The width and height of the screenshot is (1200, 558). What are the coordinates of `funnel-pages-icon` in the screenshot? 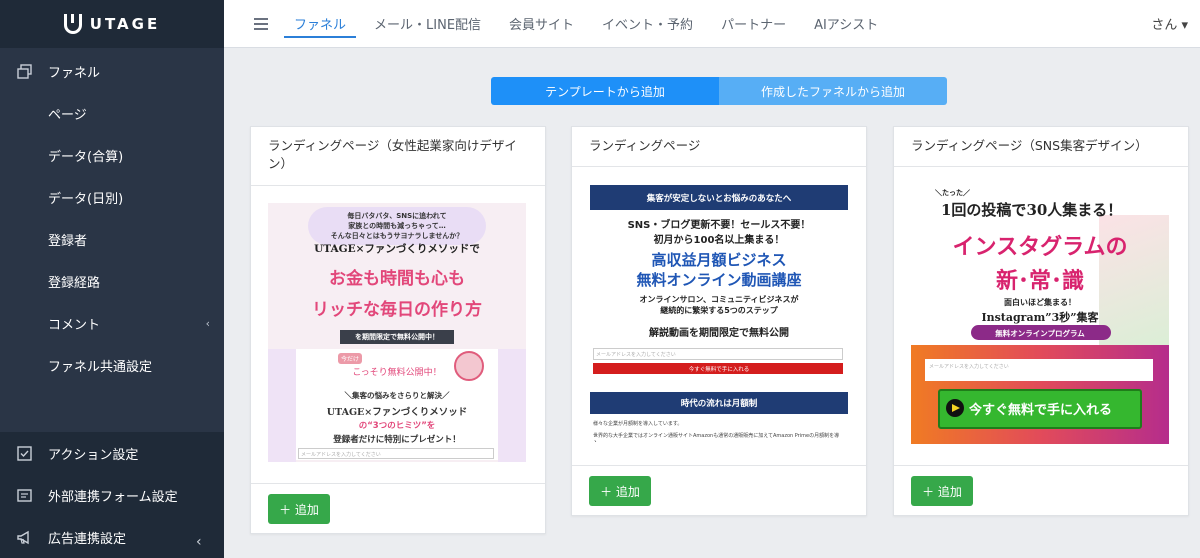 It's located at (24, 71).